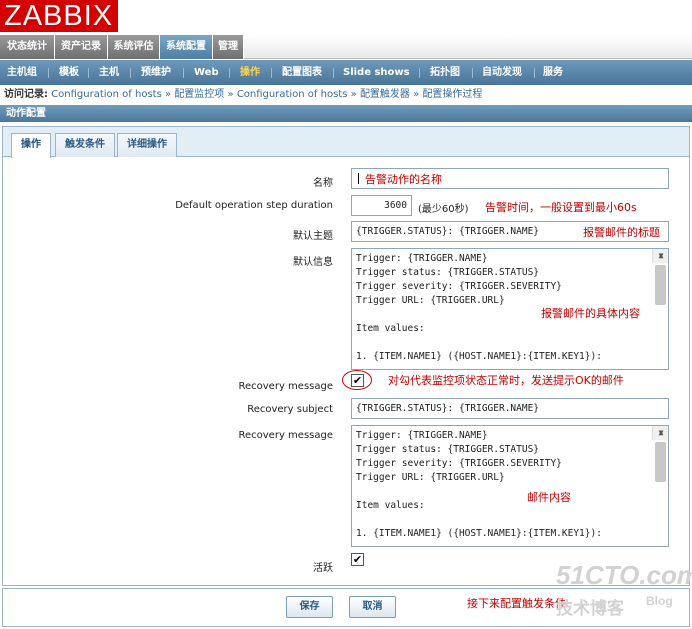 The height and width of the screenshot is (629, 692). I want to click on sub-menu-maps: 拓扑图, so click(445, 72).